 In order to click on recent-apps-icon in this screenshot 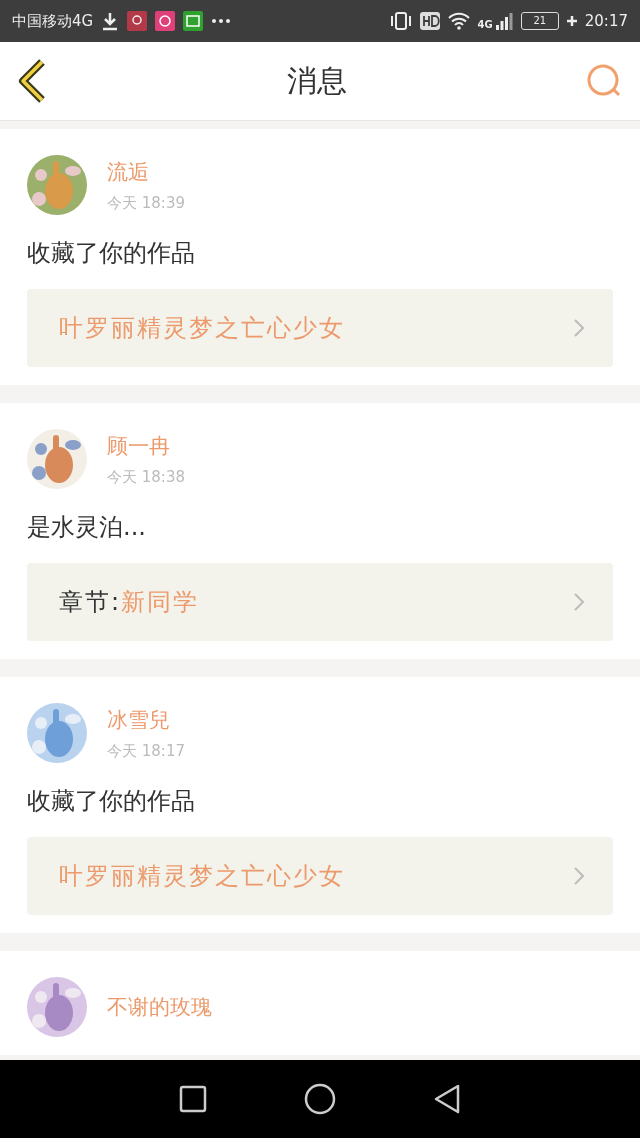, I will do `click(192, 1099)`.